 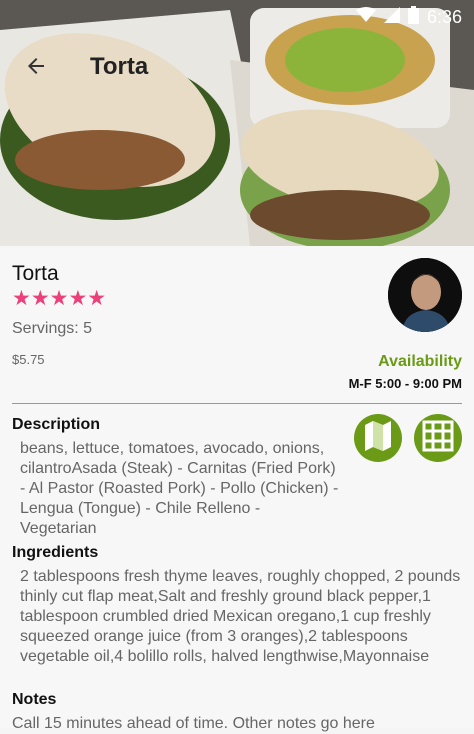 I want to click on notes-heading: Notes, so click(x=34, y=699).